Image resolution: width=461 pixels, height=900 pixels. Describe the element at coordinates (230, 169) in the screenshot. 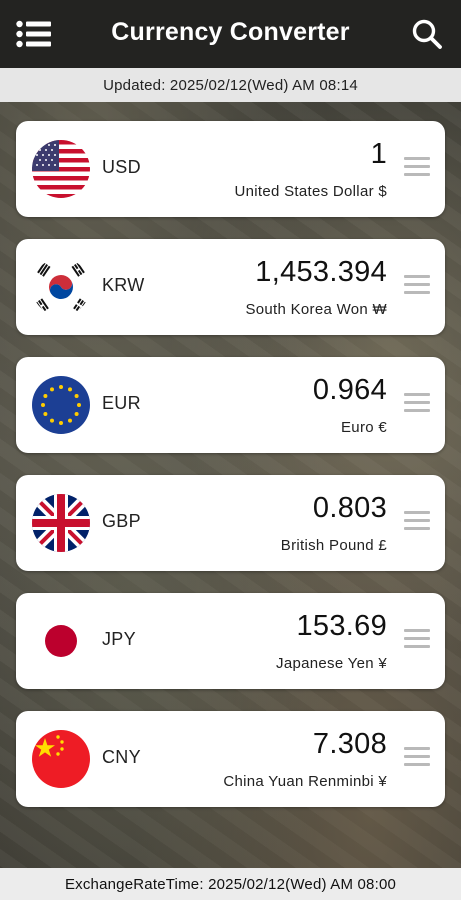

I see `currency-row-usd: USD 1 United States Dollar $` at that location.